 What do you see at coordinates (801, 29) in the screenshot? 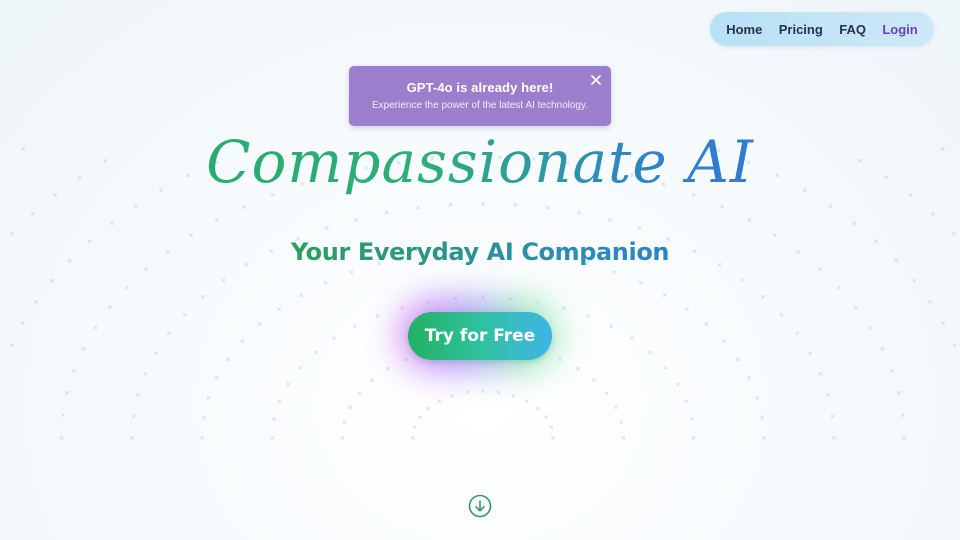
I see `nav-pricing-link: Pricing` at bounding box center [801, 29].